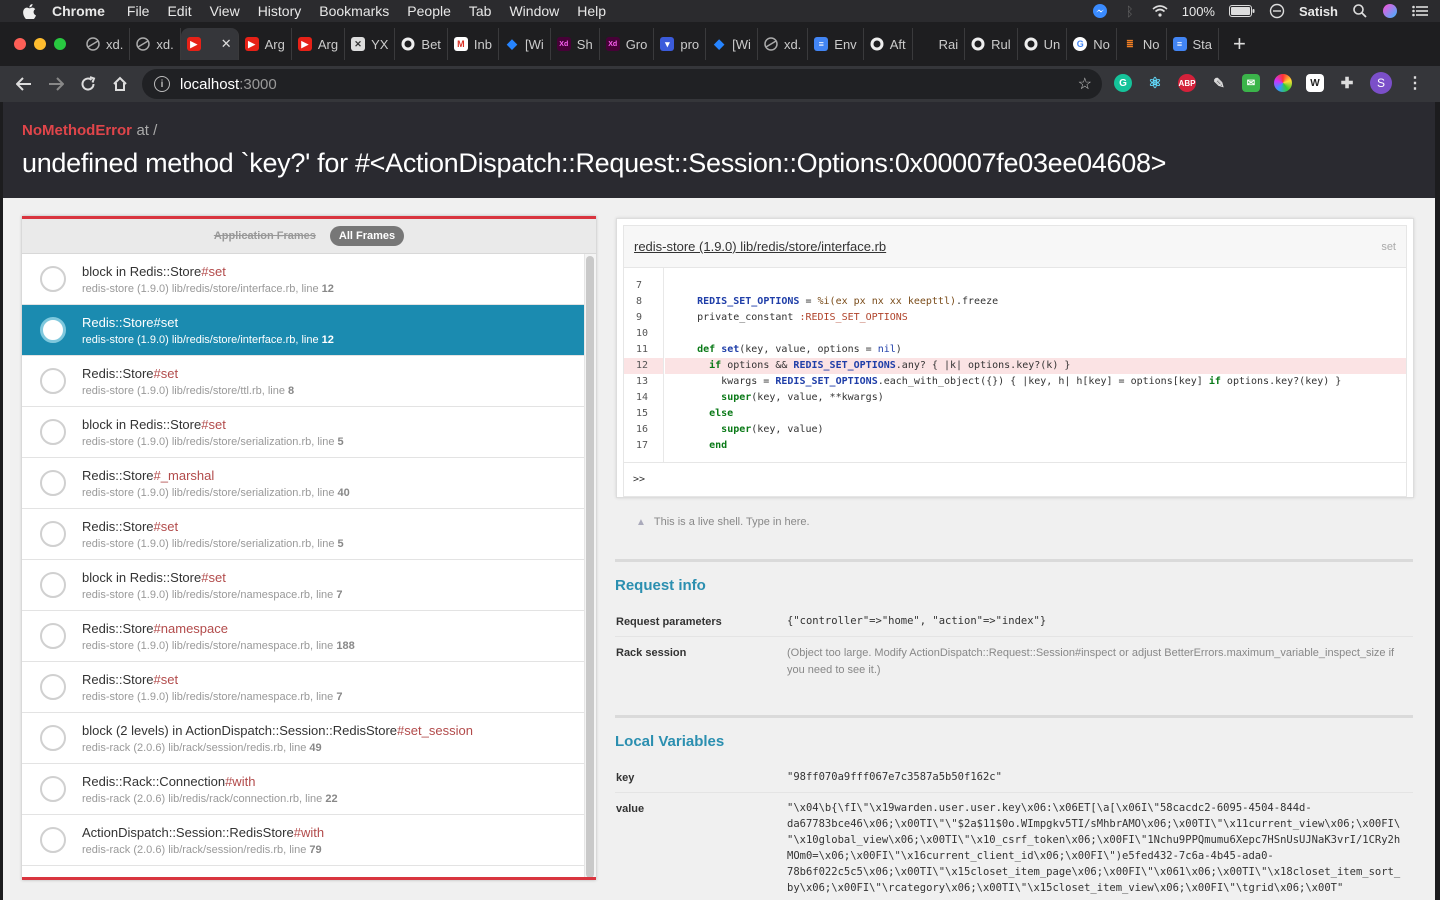 The height and width of the screenshot is (900, 1440). I want to click on browser-tab: M Inb, so click(473, 44).